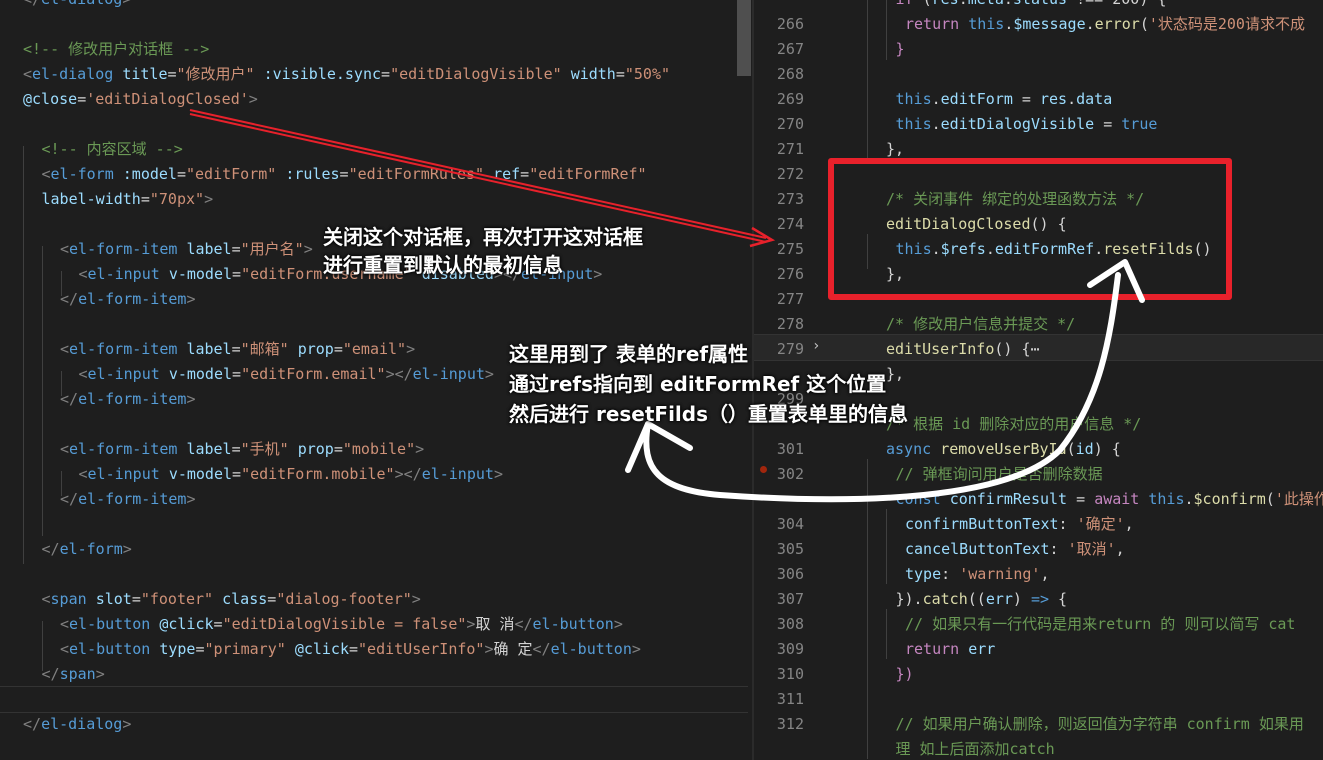 The width and height of the screenshot is (1323, 760). I want to click on annotation-close-line2: 进行重置到默认的最初信息, so click(443, 265).